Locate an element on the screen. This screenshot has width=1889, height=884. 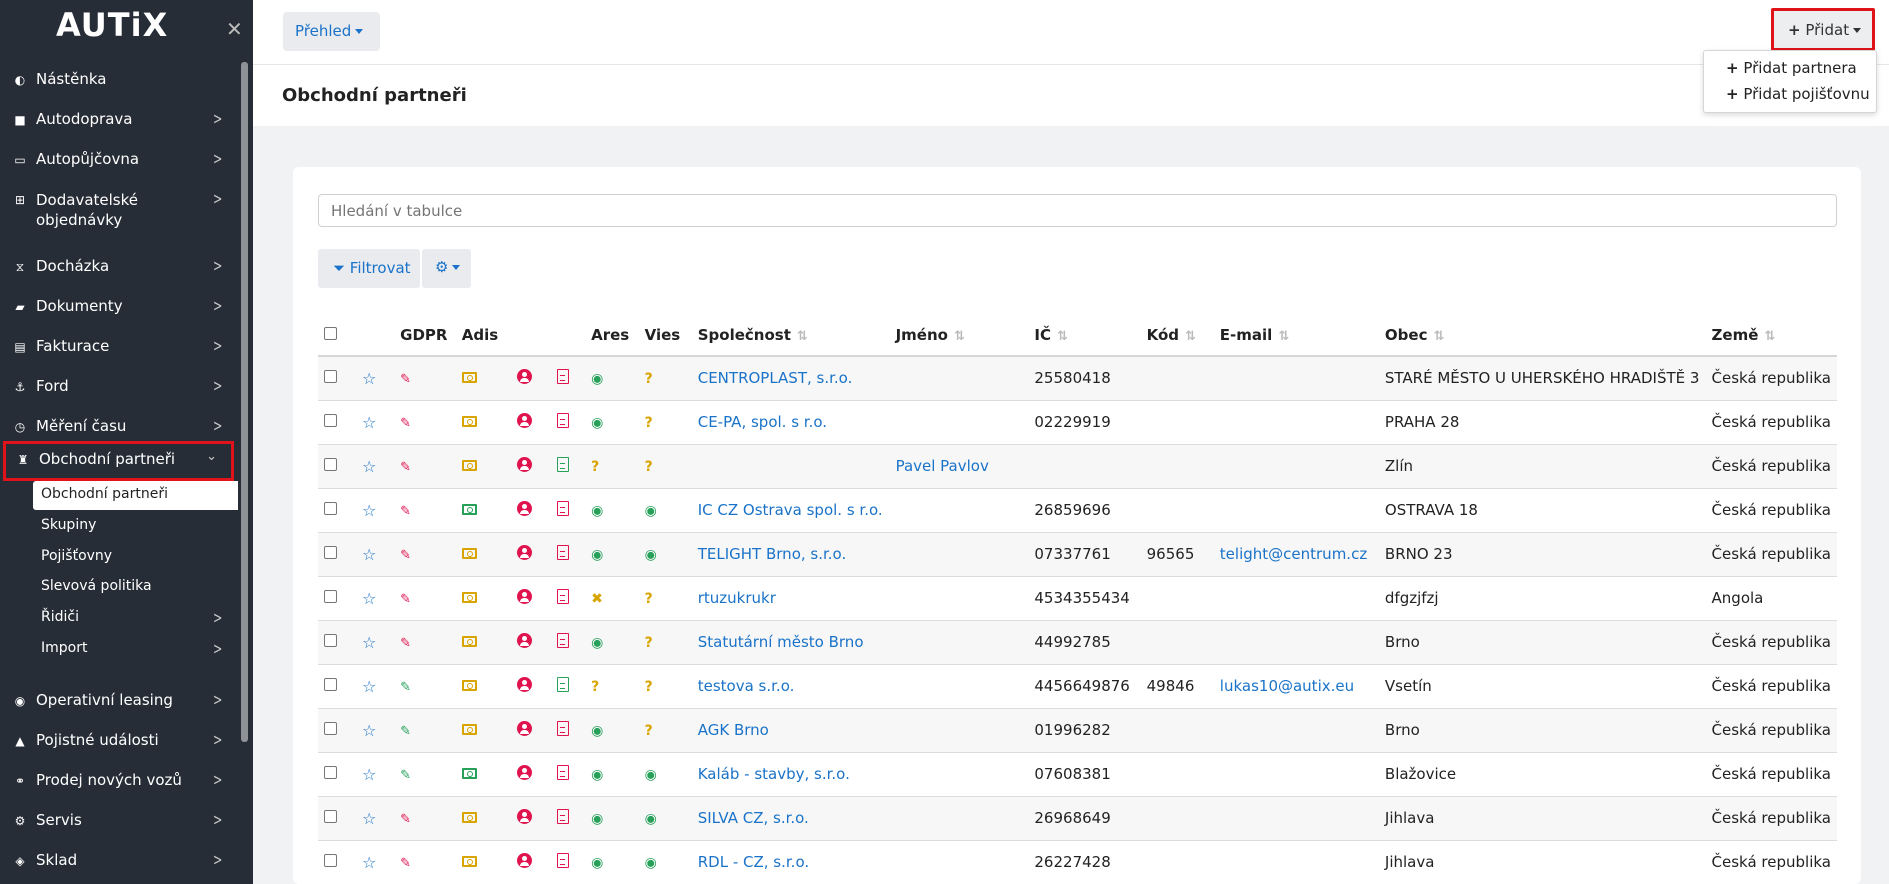
table-search-input is located at coordinates (1077, 210).